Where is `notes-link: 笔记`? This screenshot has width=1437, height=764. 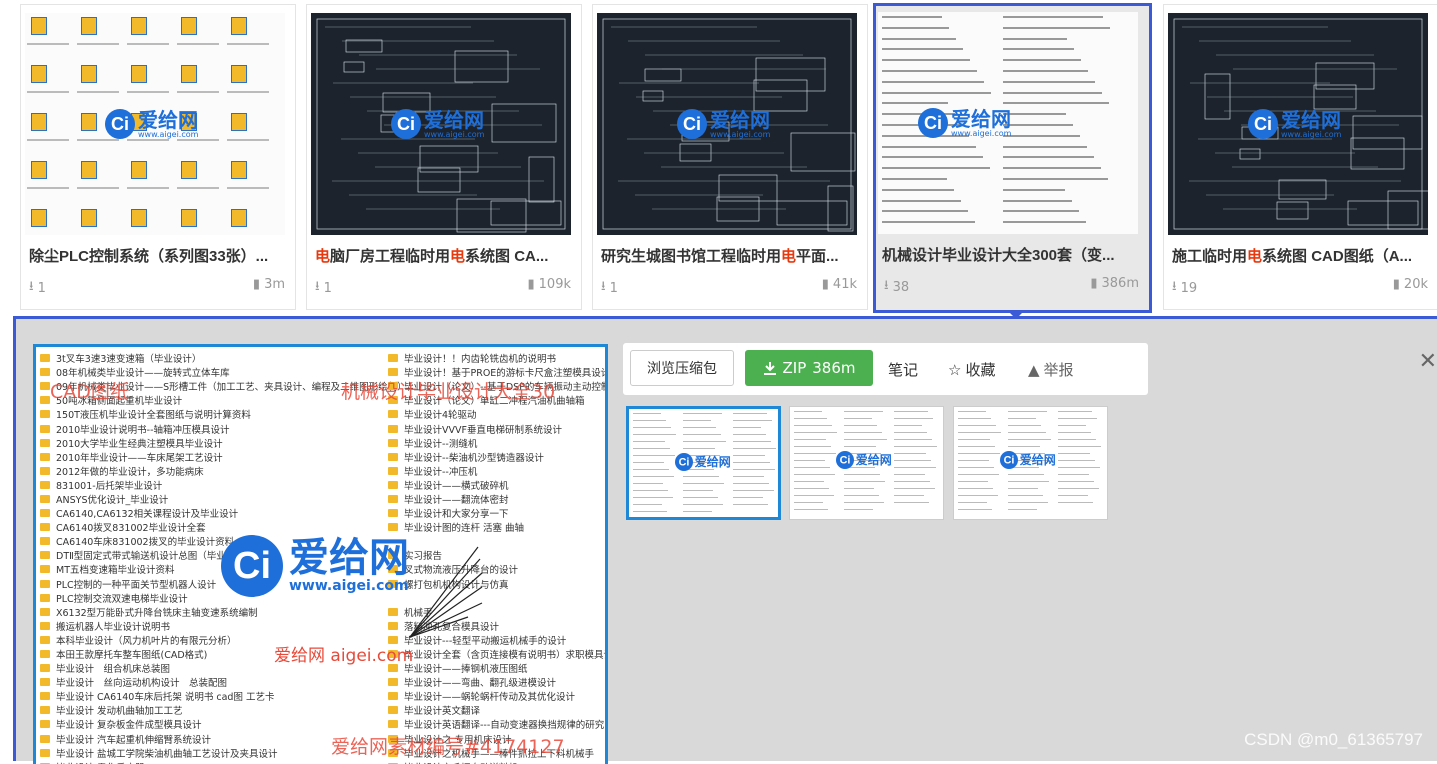
notes-link: 笔记 is located at coordinates (903, 369).